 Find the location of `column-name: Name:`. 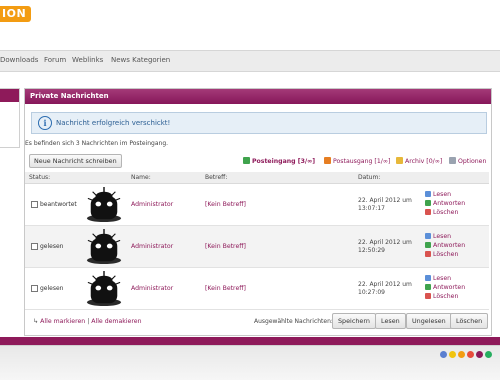

column-name: Name: is located at coordinates (141, 177).